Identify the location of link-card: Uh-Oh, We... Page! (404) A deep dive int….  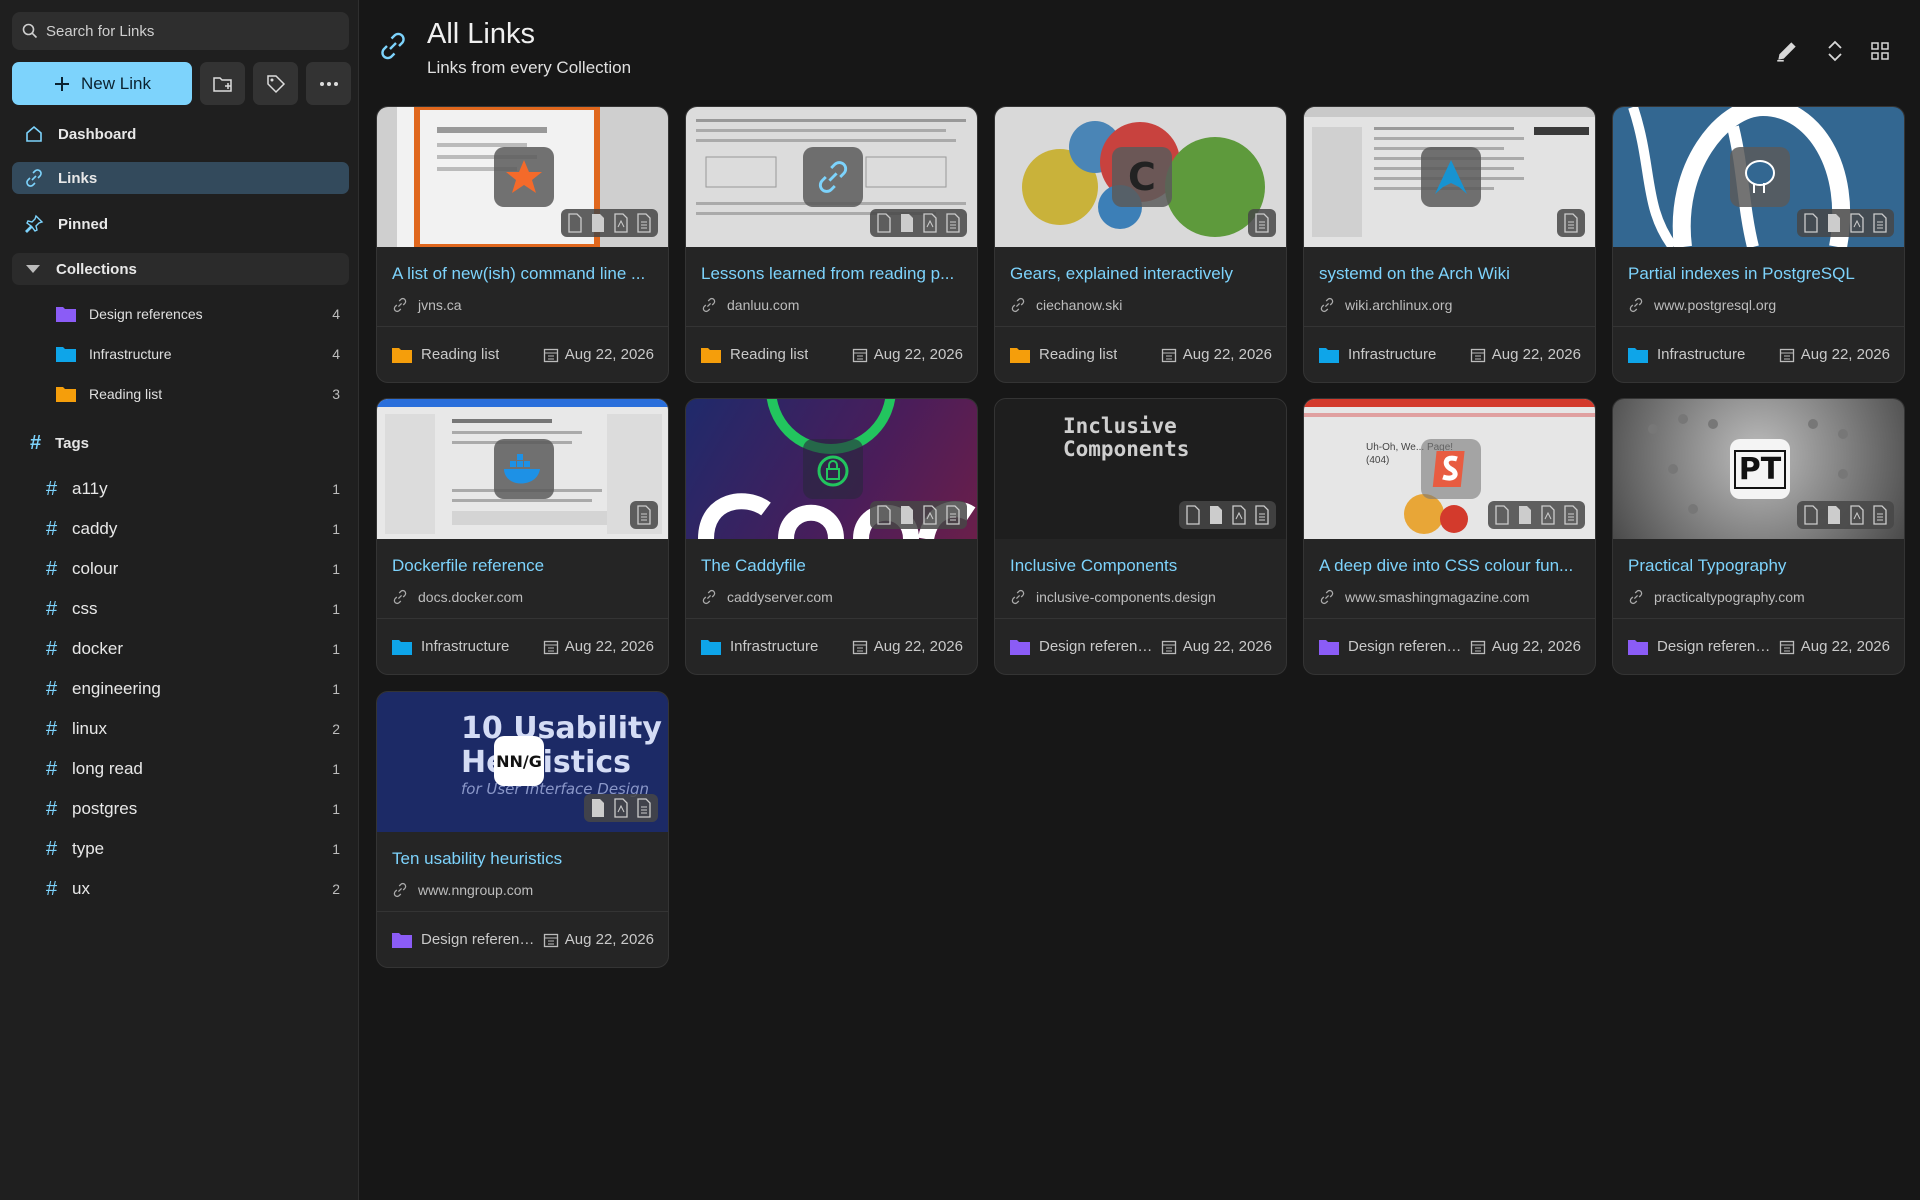
(1449, 536).